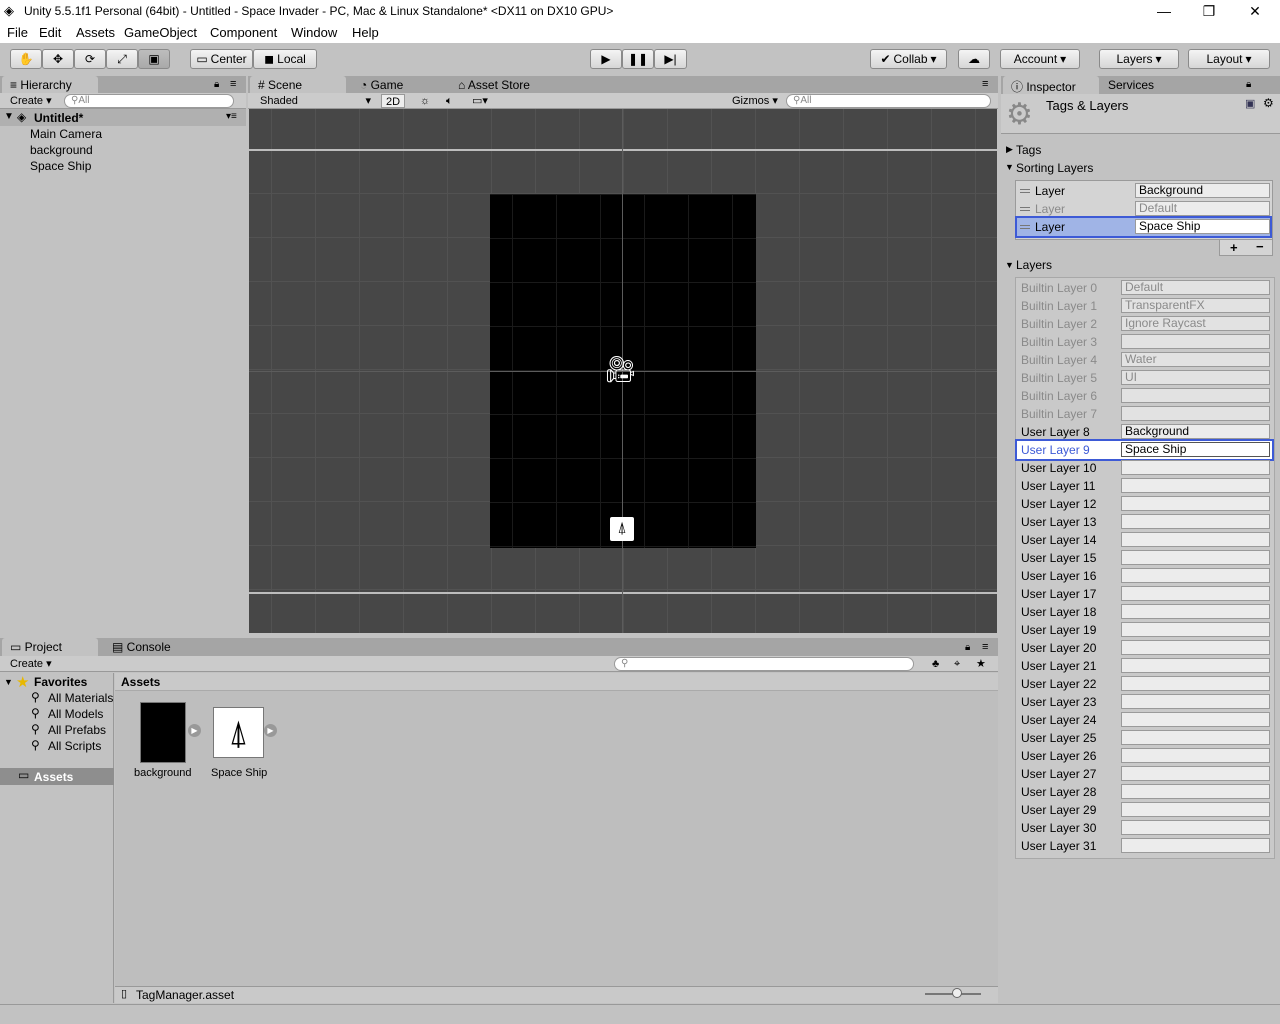  I want to click on layer-row: User Layer 18, so click(1144, 612).